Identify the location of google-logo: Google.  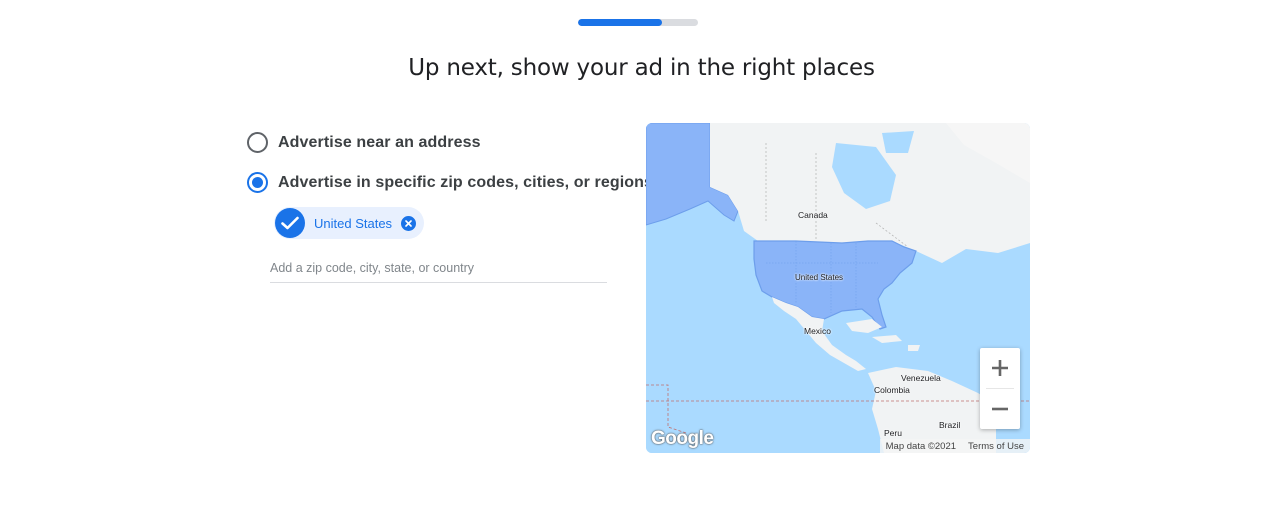
(682, 438).